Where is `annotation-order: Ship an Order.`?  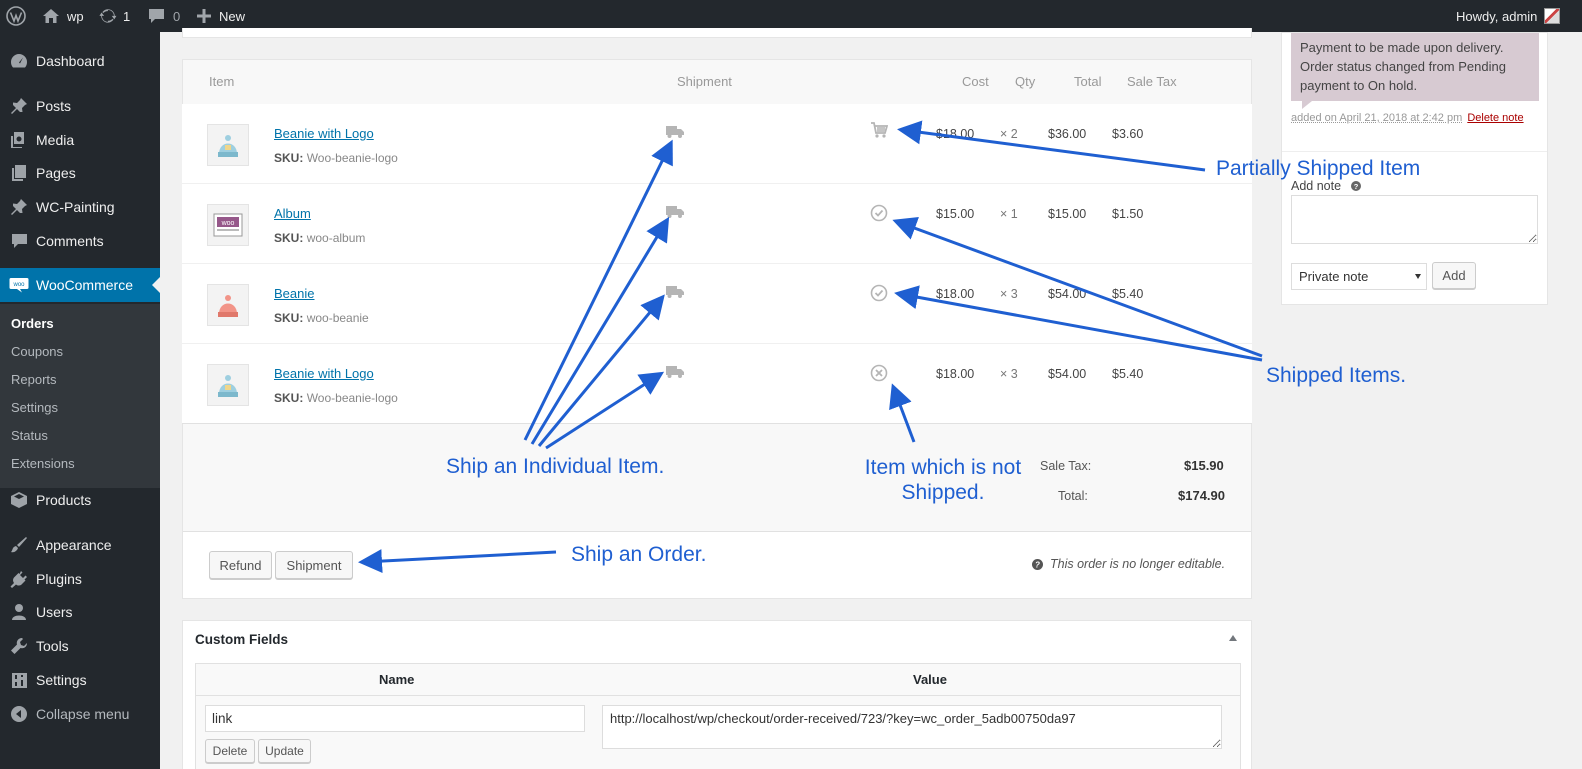 annotation-order: Ship an Order. is located at coordinates (638, 554).